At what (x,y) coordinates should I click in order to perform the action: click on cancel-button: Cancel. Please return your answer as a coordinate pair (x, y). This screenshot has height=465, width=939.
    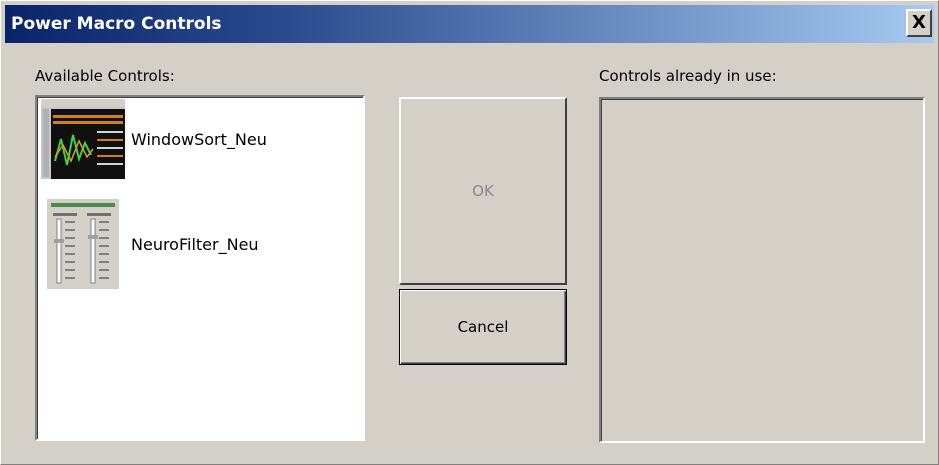
    Looking at the image, I should click on (483, 327).